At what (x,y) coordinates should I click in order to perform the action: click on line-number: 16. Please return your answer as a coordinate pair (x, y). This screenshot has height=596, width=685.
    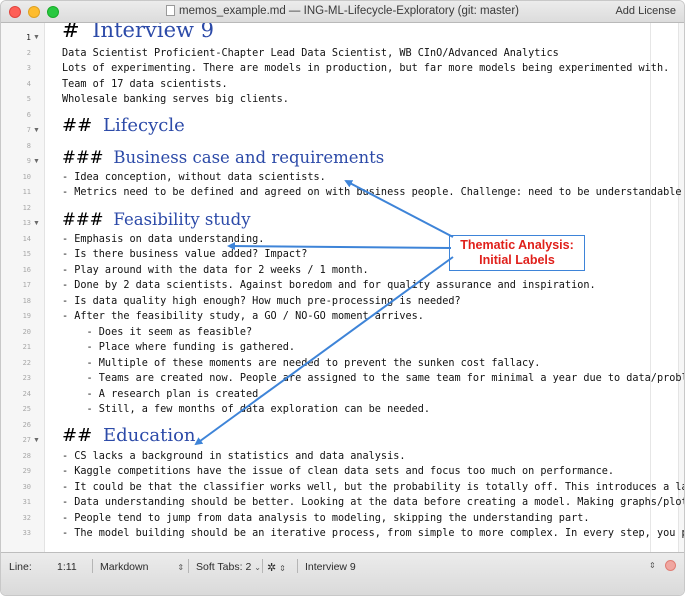
    Looking at the image, I should click on (26, 269).